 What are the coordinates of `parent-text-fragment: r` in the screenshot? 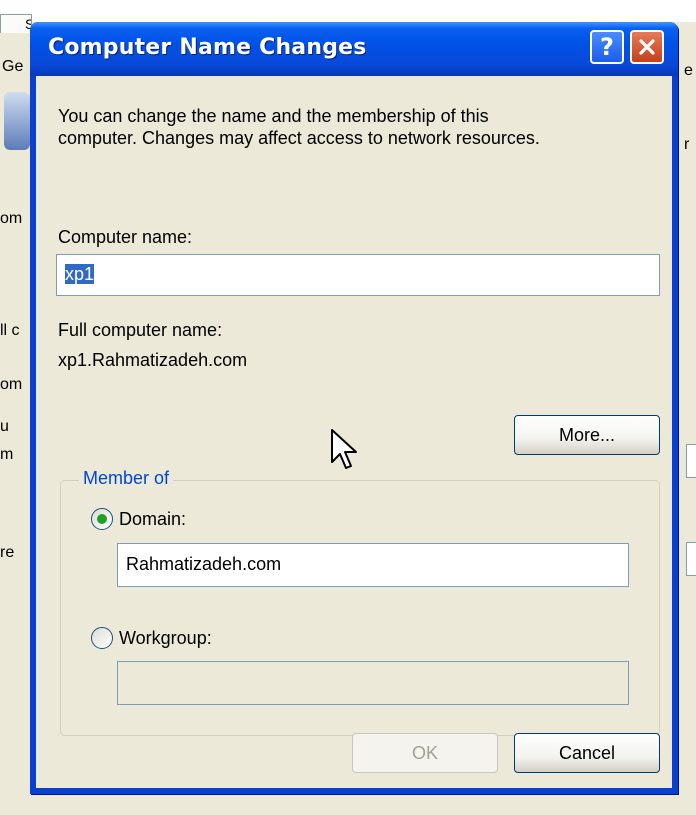 It's located at (687, 144).